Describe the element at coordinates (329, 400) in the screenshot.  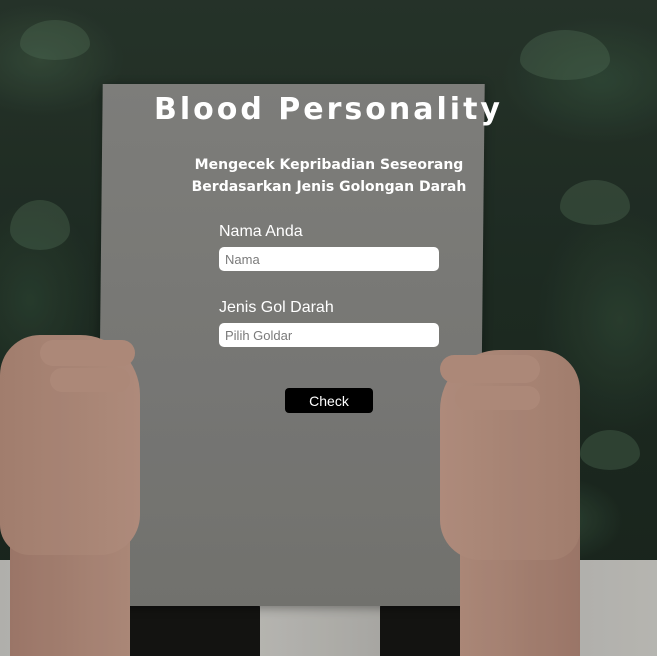
I see `check-button: Check` at that location.